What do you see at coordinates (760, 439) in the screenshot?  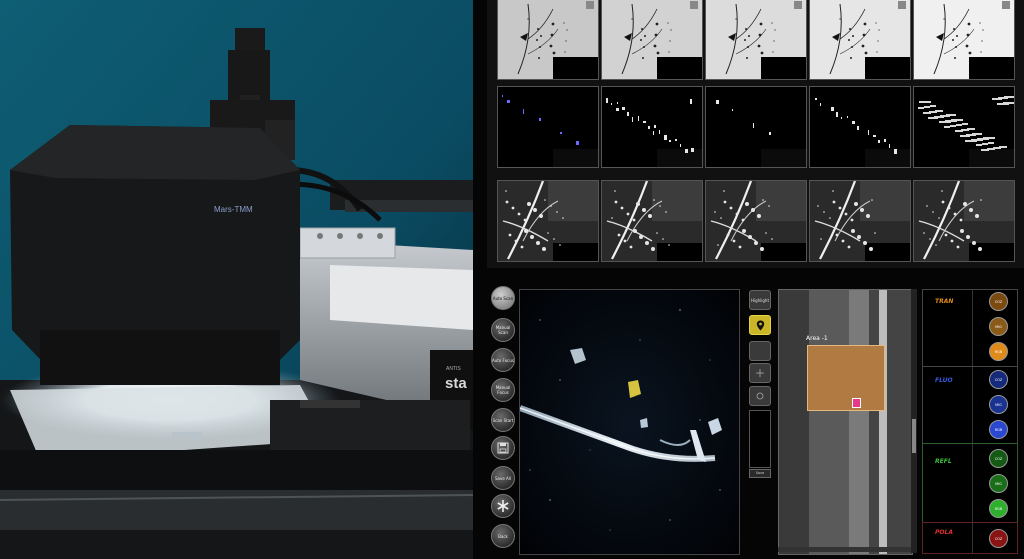 I see `tool-preview-box` at bounding box center [760, 439].